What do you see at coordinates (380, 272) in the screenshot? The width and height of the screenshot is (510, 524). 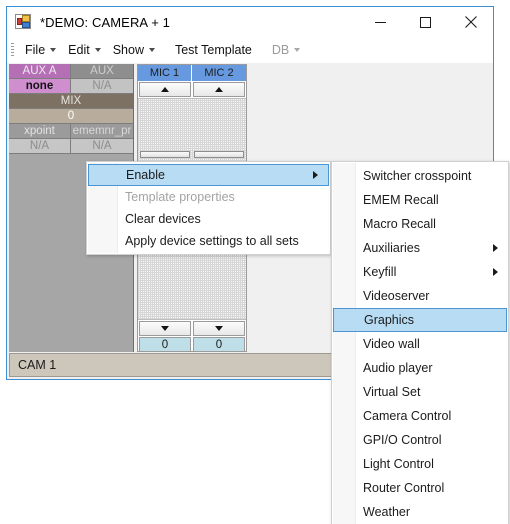 I see `submenu-item-label: Keyfill` at bounding box center [380, 272].